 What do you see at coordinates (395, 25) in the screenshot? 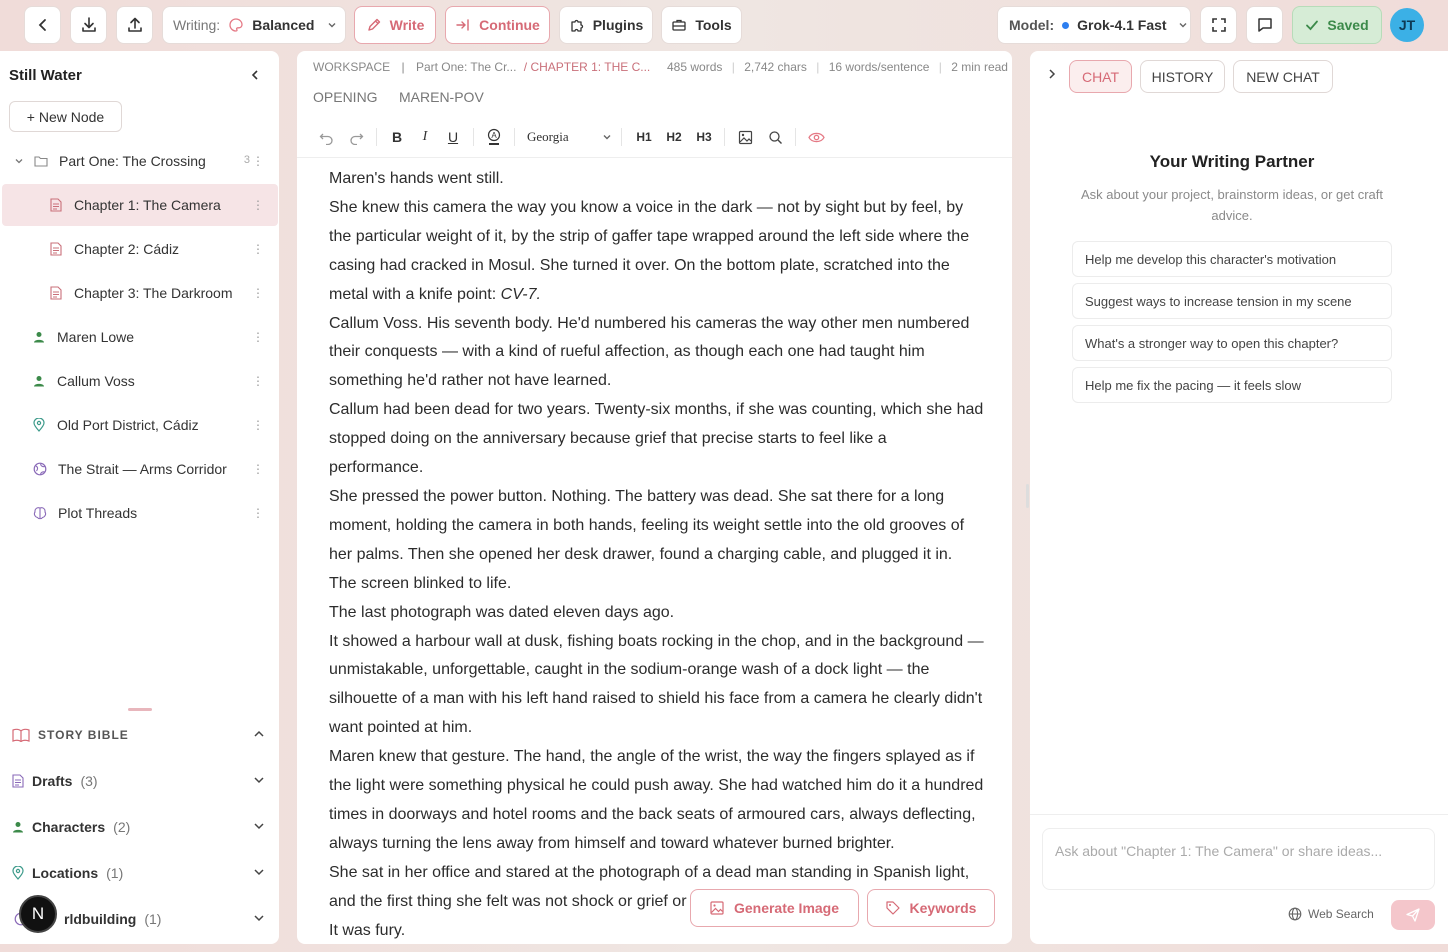
I see `write-button: Write` at bounding box center [395, 25].